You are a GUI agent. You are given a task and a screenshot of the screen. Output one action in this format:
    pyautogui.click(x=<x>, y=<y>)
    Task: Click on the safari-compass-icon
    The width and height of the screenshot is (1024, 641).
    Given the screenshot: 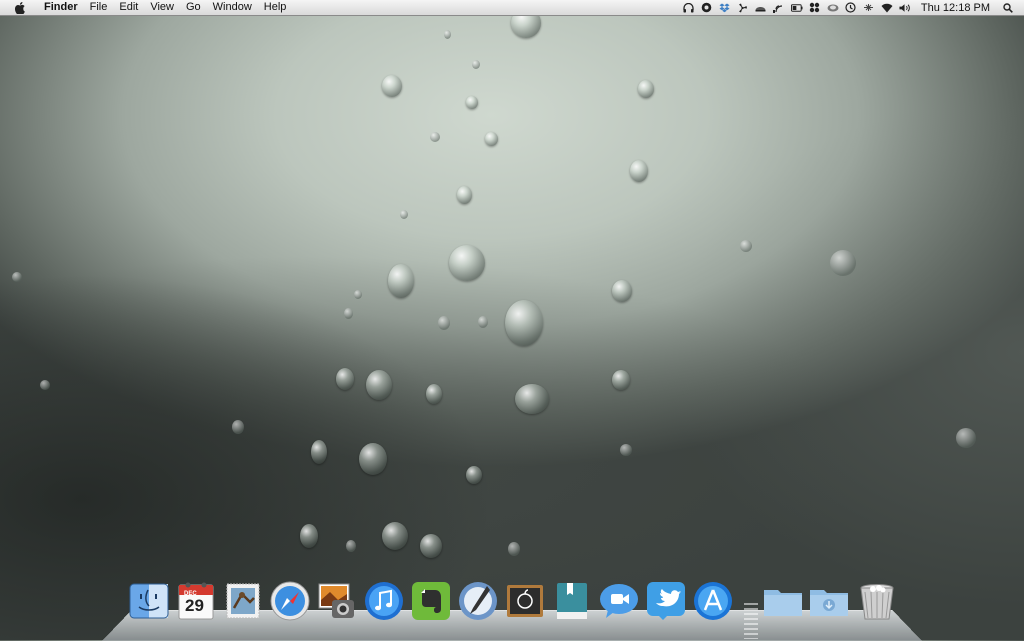 What is the action you would take?
    pyautogui.click(x=290, y=601)
    